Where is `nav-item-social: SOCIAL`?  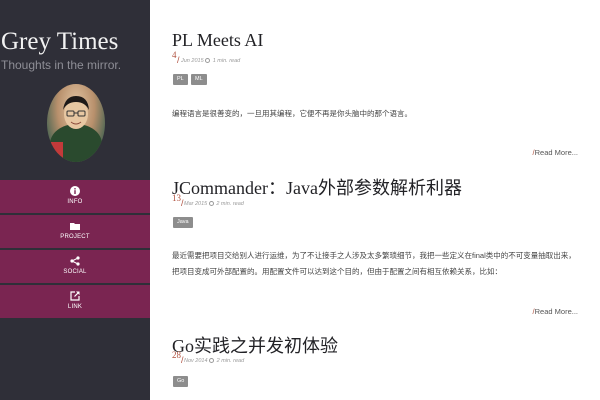
nav-item-social: SOCIAL is located at coordinates (75, 266).